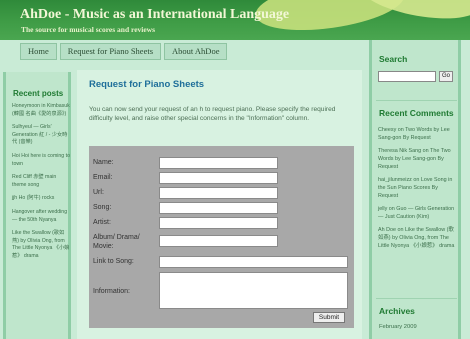 The image size is (470, 339). What do you see at coordinates (103, 177) in the screenshot?
I see `email-label: Email:` at bounding box center [103, 177].